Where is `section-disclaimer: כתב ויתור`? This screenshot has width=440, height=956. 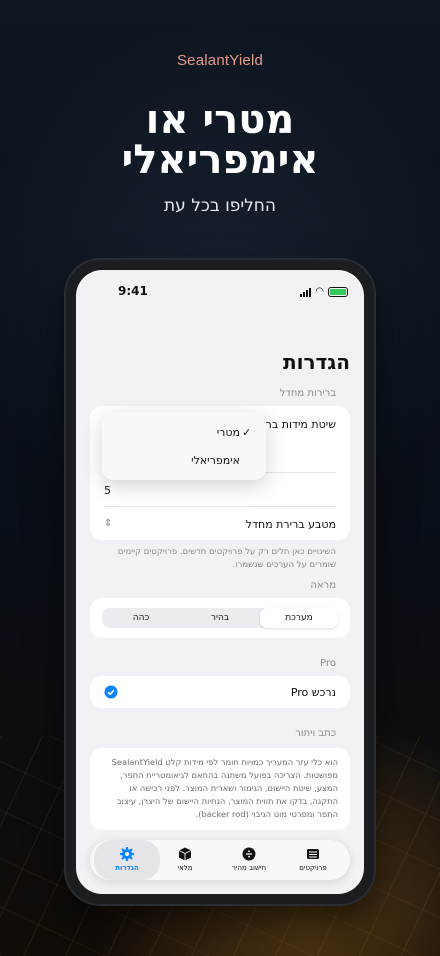 section-disclaimer: כתב ויתור is located at coordinates (315, 733).